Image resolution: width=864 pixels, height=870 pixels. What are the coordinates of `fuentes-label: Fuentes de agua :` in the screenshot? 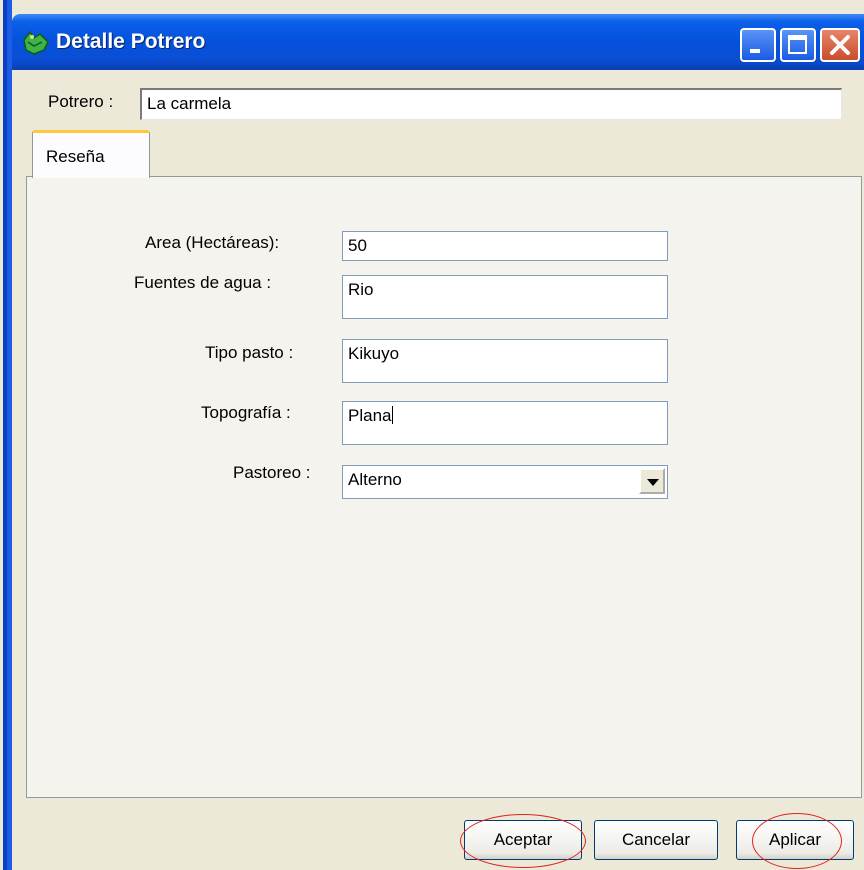 It's located at (203, 282).